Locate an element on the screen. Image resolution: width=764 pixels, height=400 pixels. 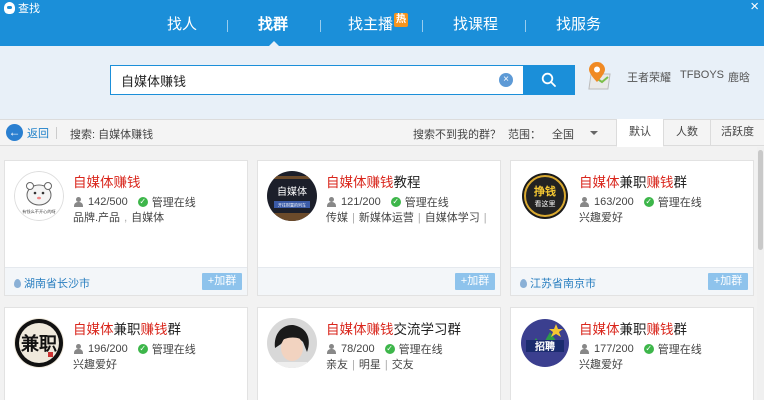
member-count: 196/200 is located at coordinates (108, 349).